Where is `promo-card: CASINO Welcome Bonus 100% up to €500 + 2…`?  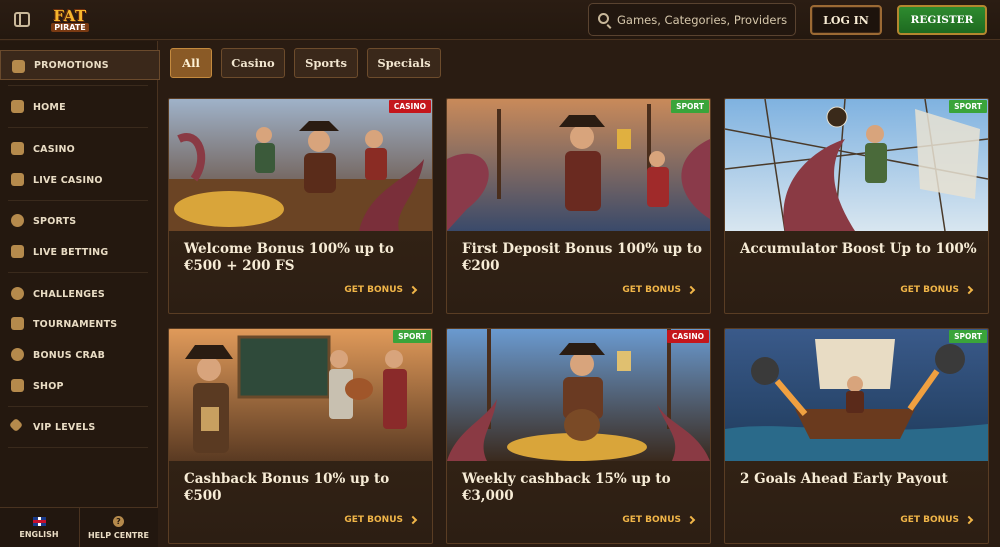
promo-card: CASINO Welcome Bonus 100% up to €500 + 2… is located at coordinates (300, 206).